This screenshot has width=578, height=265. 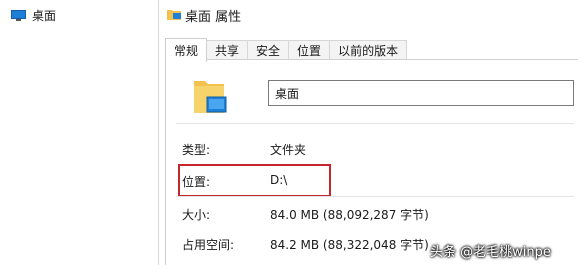 I want to click on tab-general: 常规, so click(x=186, y=50).